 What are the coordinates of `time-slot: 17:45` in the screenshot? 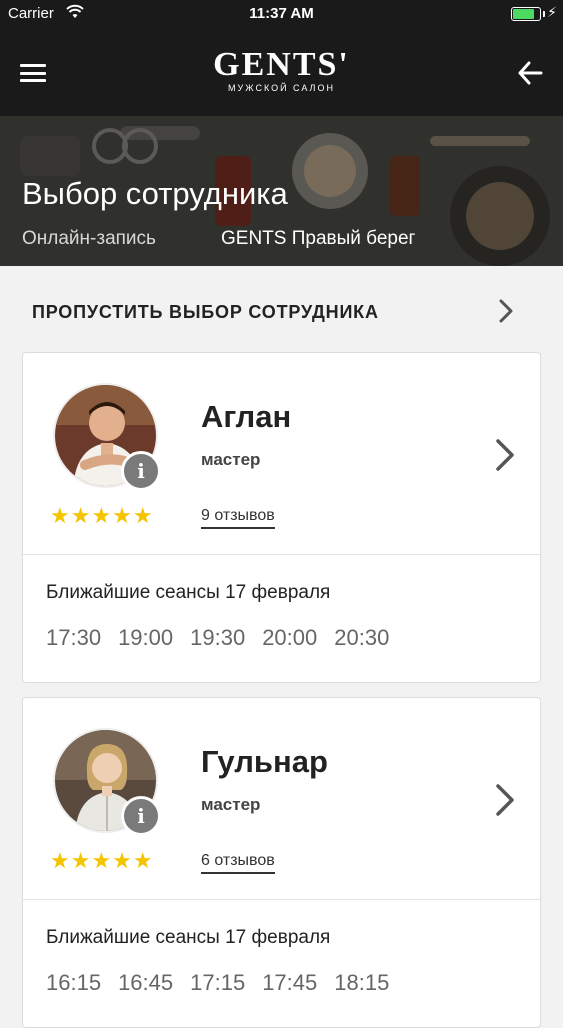 It's located at (289, 983).